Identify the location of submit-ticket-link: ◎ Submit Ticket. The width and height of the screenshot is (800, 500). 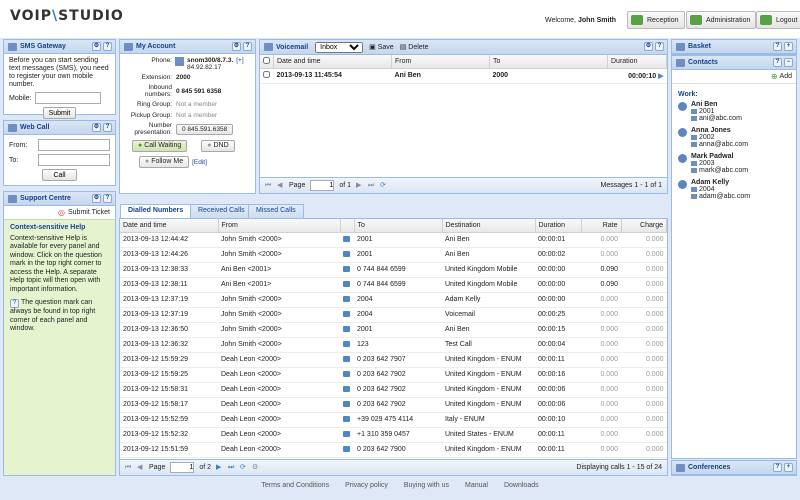
(59, 213).